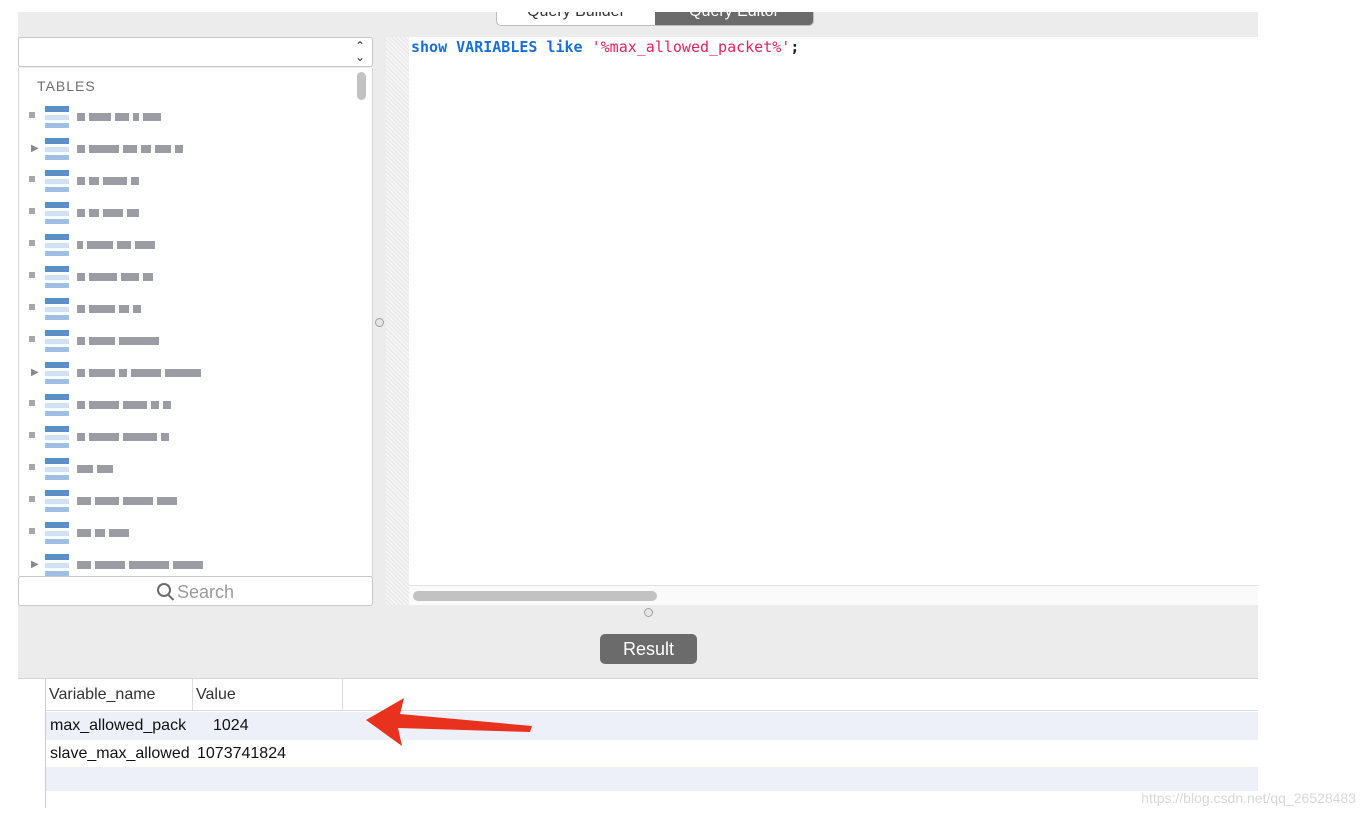 The height and width of the screenshot is (814, 1364). I want to click on sql-string-literal: '%max_allowed_packet%', so click(691, 47).